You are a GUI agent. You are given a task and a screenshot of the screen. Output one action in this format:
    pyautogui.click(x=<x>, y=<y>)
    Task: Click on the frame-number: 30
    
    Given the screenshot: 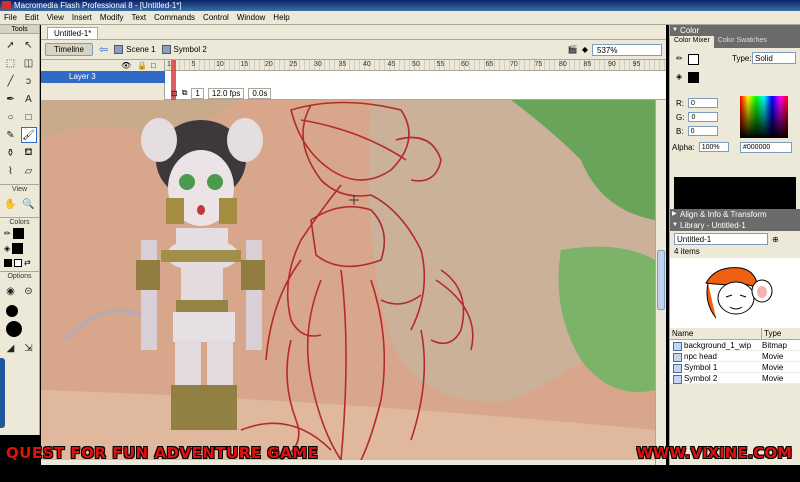 What is the action you would take?
    pyautogui.click(x=318, y=64)
    